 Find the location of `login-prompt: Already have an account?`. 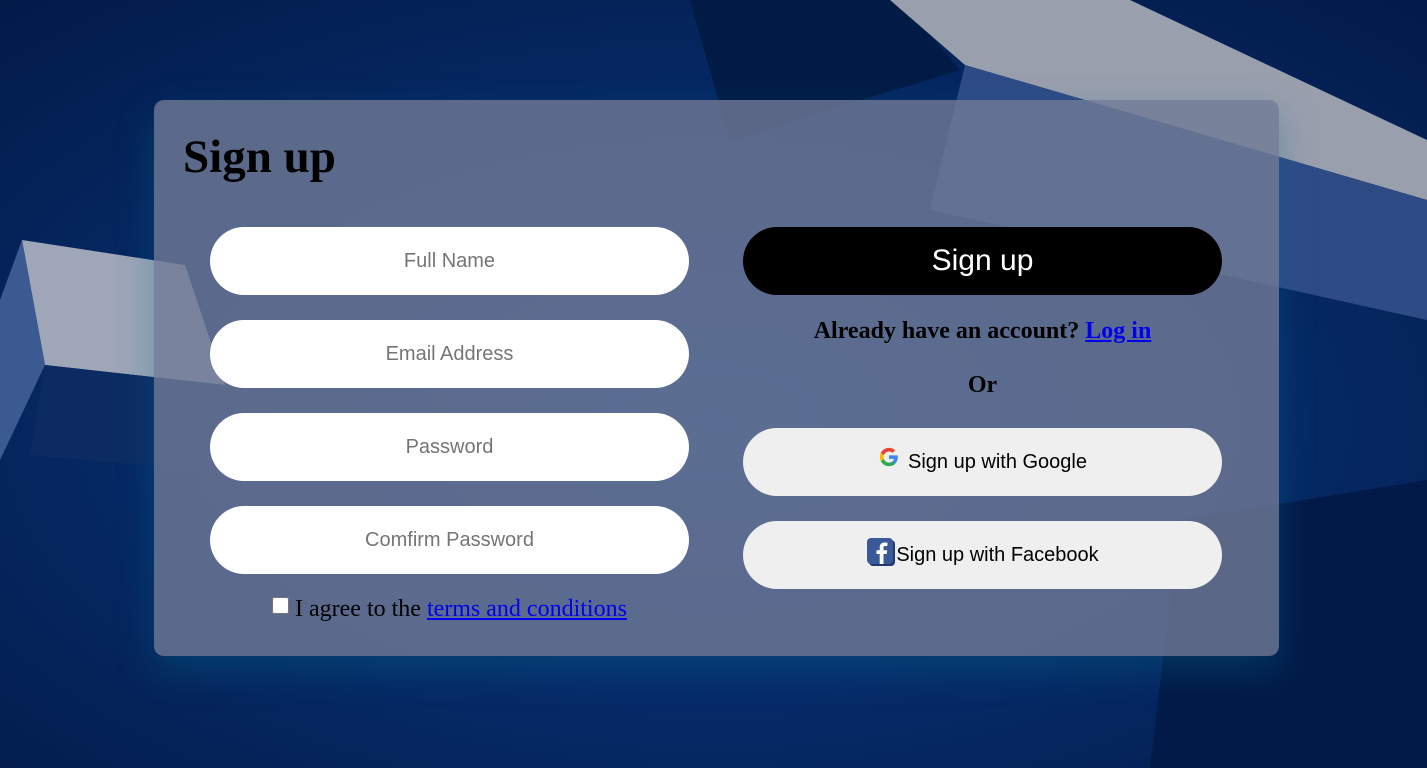

login-prompt: Already have an account? is located at coordinates (946, 331).